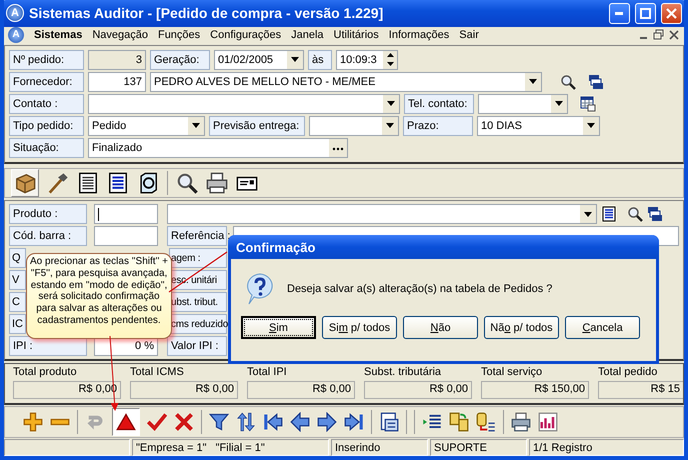 The width and height of the screenshot is (688, 460). I want to click on dialog-button: Cancela, so click(602, 327).